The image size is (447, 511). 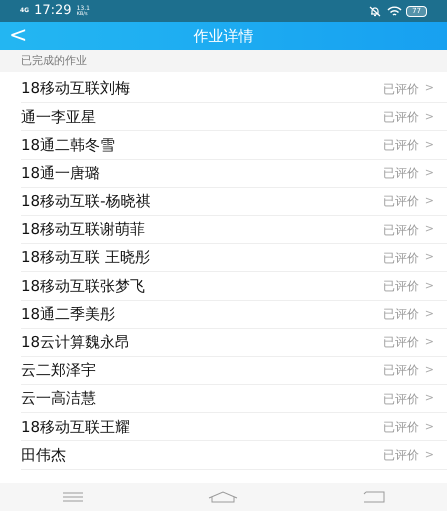 What do you see at coordinates (59, 399) in the screenshot?
I see `student-name: 云一高洁慧` at bounding box center [59, 399].